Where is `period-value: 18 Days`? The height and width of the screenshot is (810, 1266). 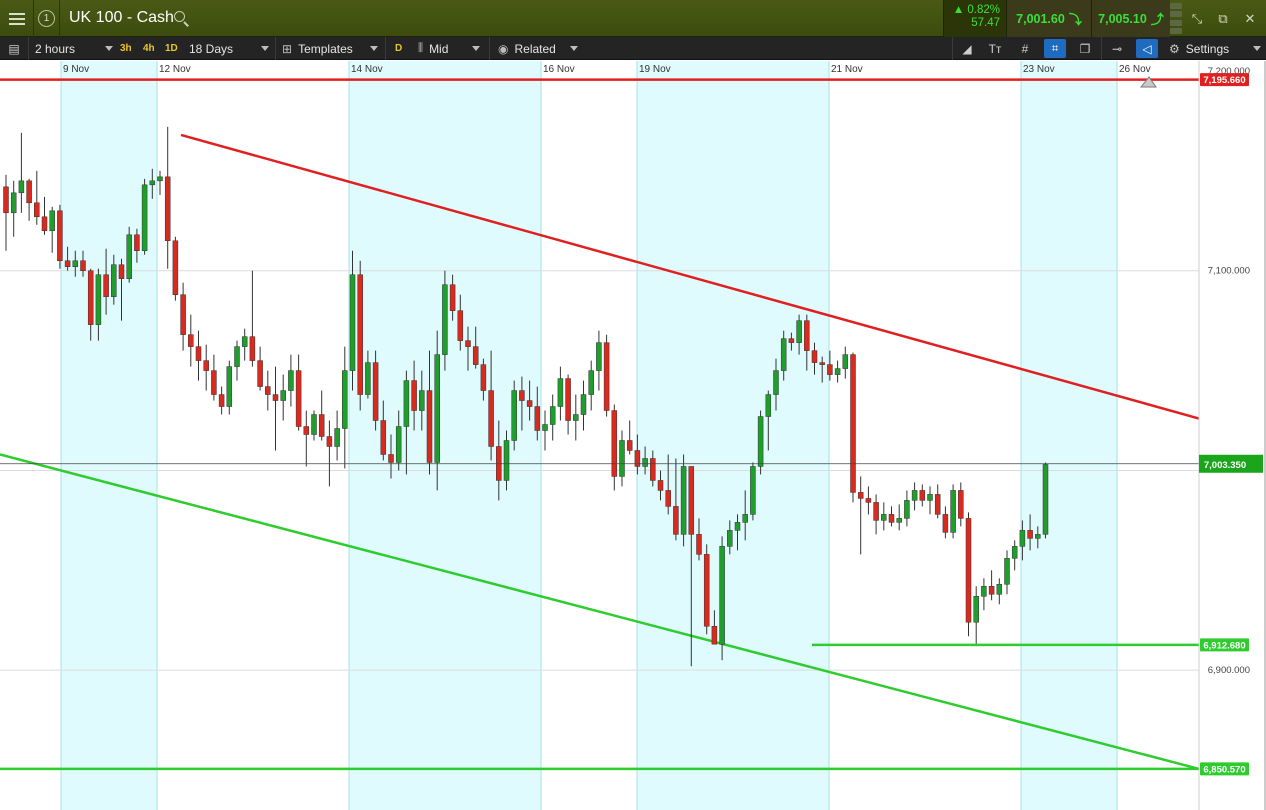
period-value: 18 Days is located at coordinates (211, 48).